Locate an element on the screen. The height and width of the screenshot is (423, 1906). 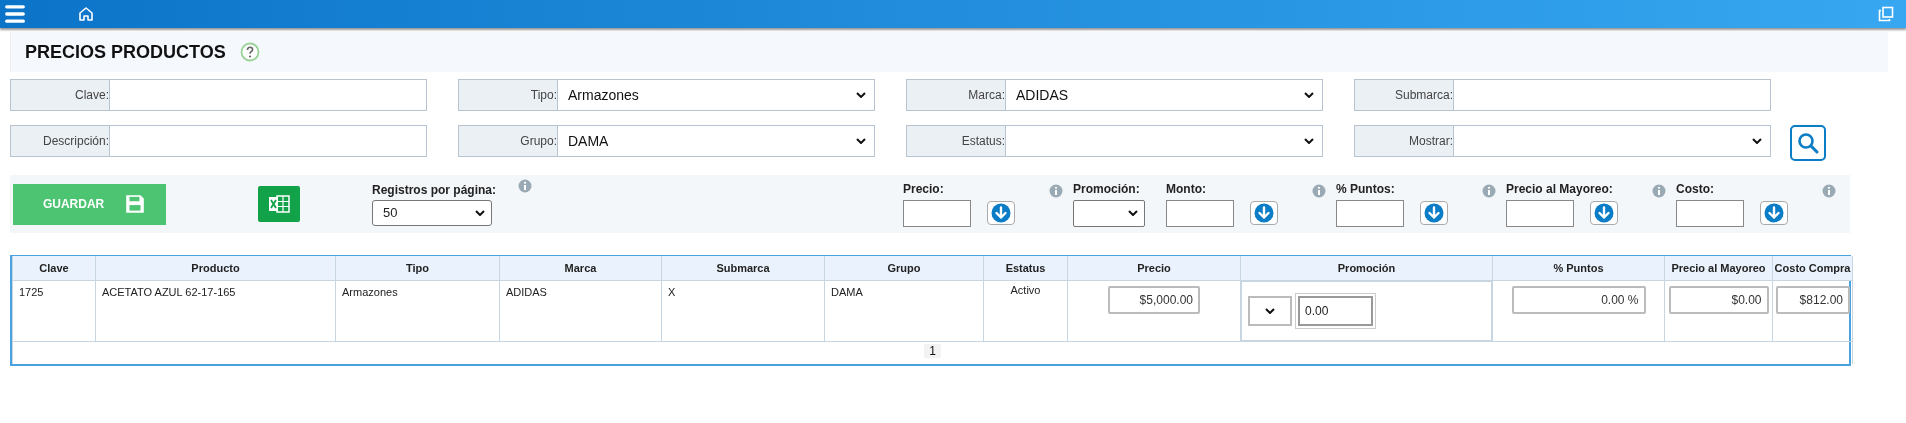
field-label: Tipo: is located at coordinates (508, 95).